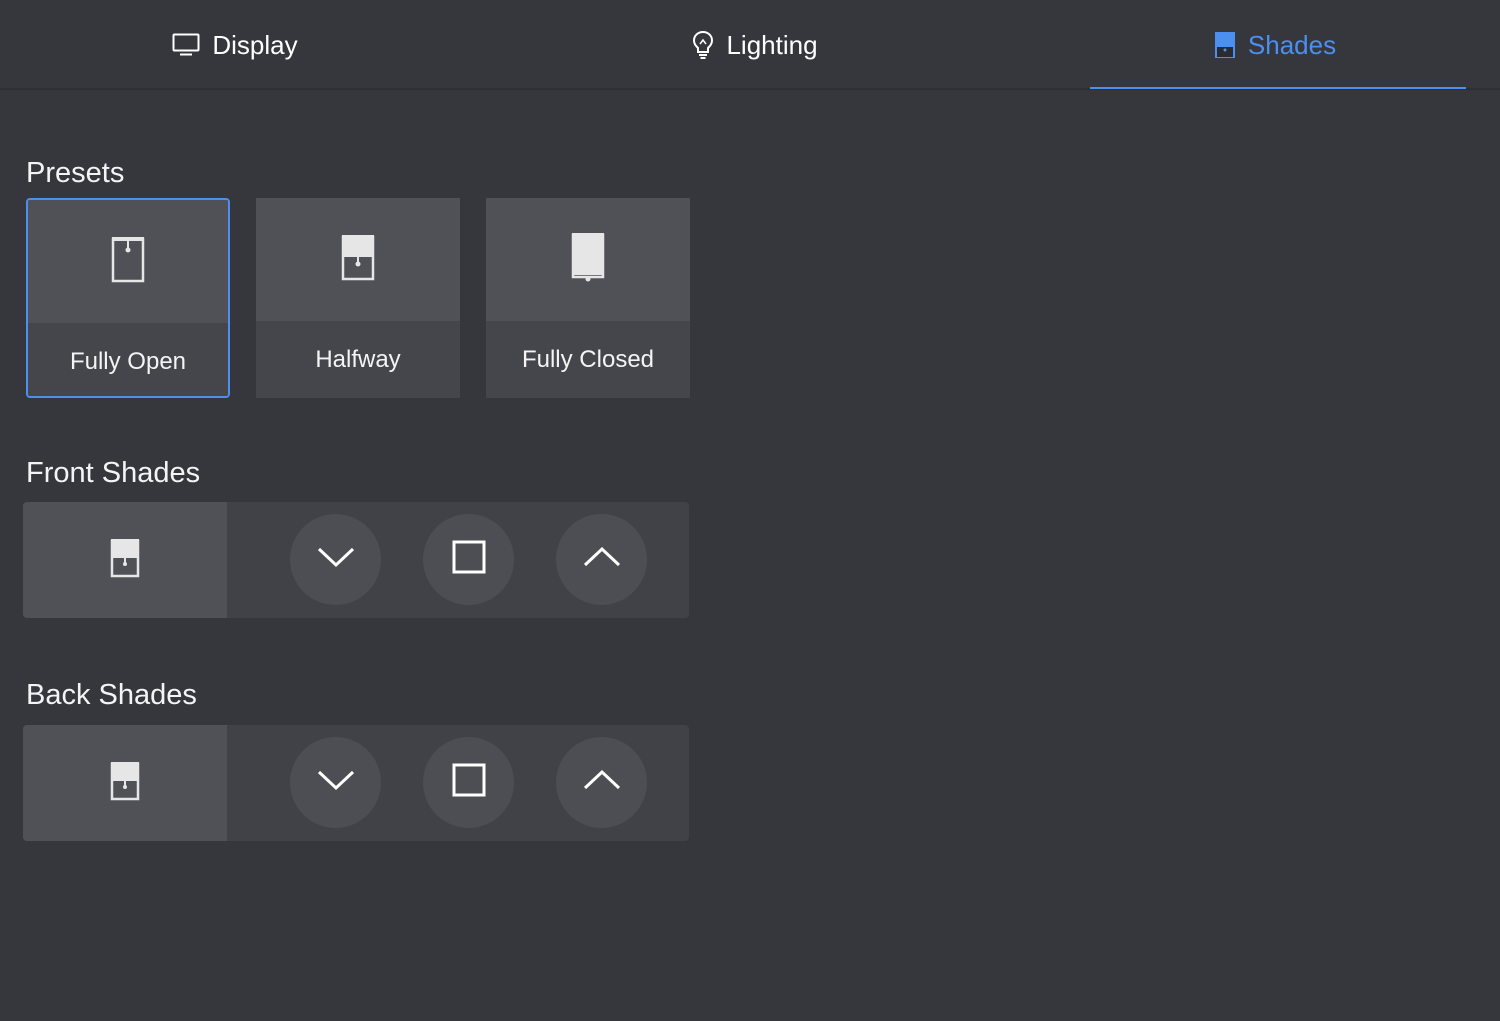 The height and width of the screenshot is (1021, 1500). I want to click on preset-fully-closed: Fully Closed, so click(588, 298).